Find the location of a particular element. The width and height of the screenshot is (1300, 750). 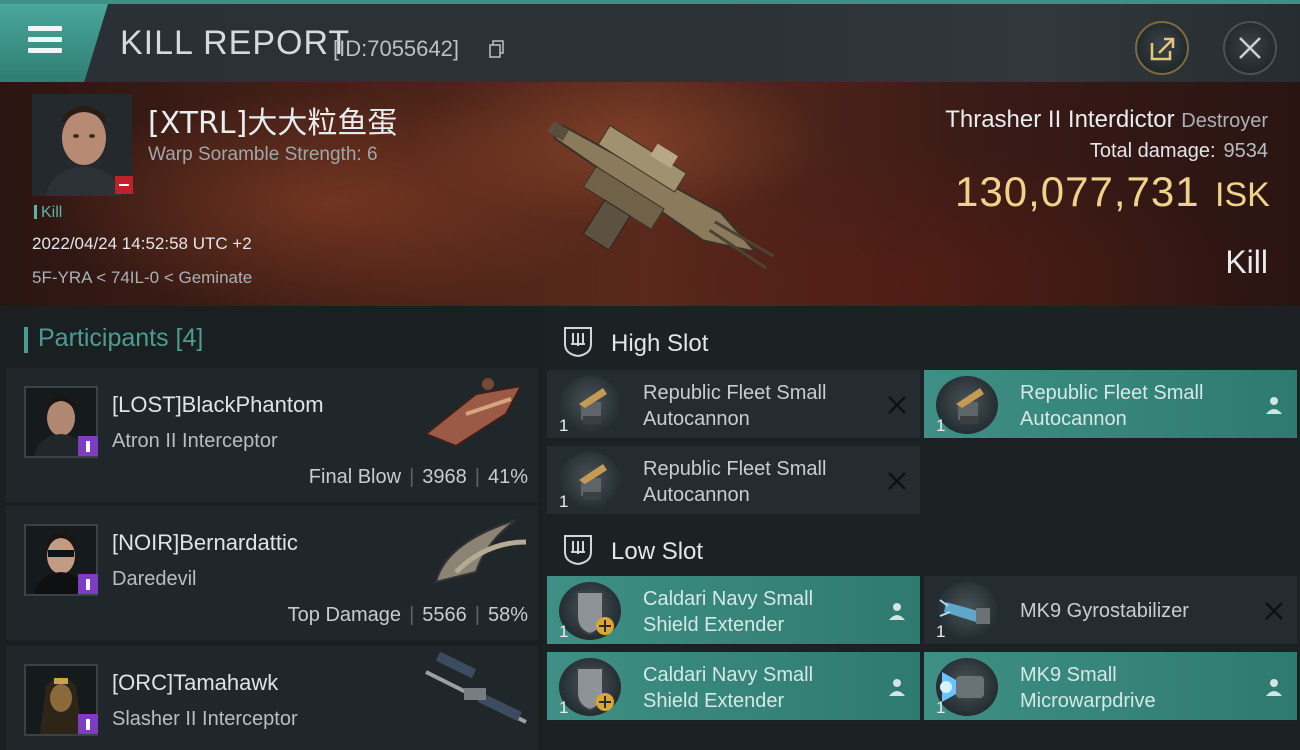

top-bar: KILL REPORT [ID:7055642] is located at coordinates (650, 41).